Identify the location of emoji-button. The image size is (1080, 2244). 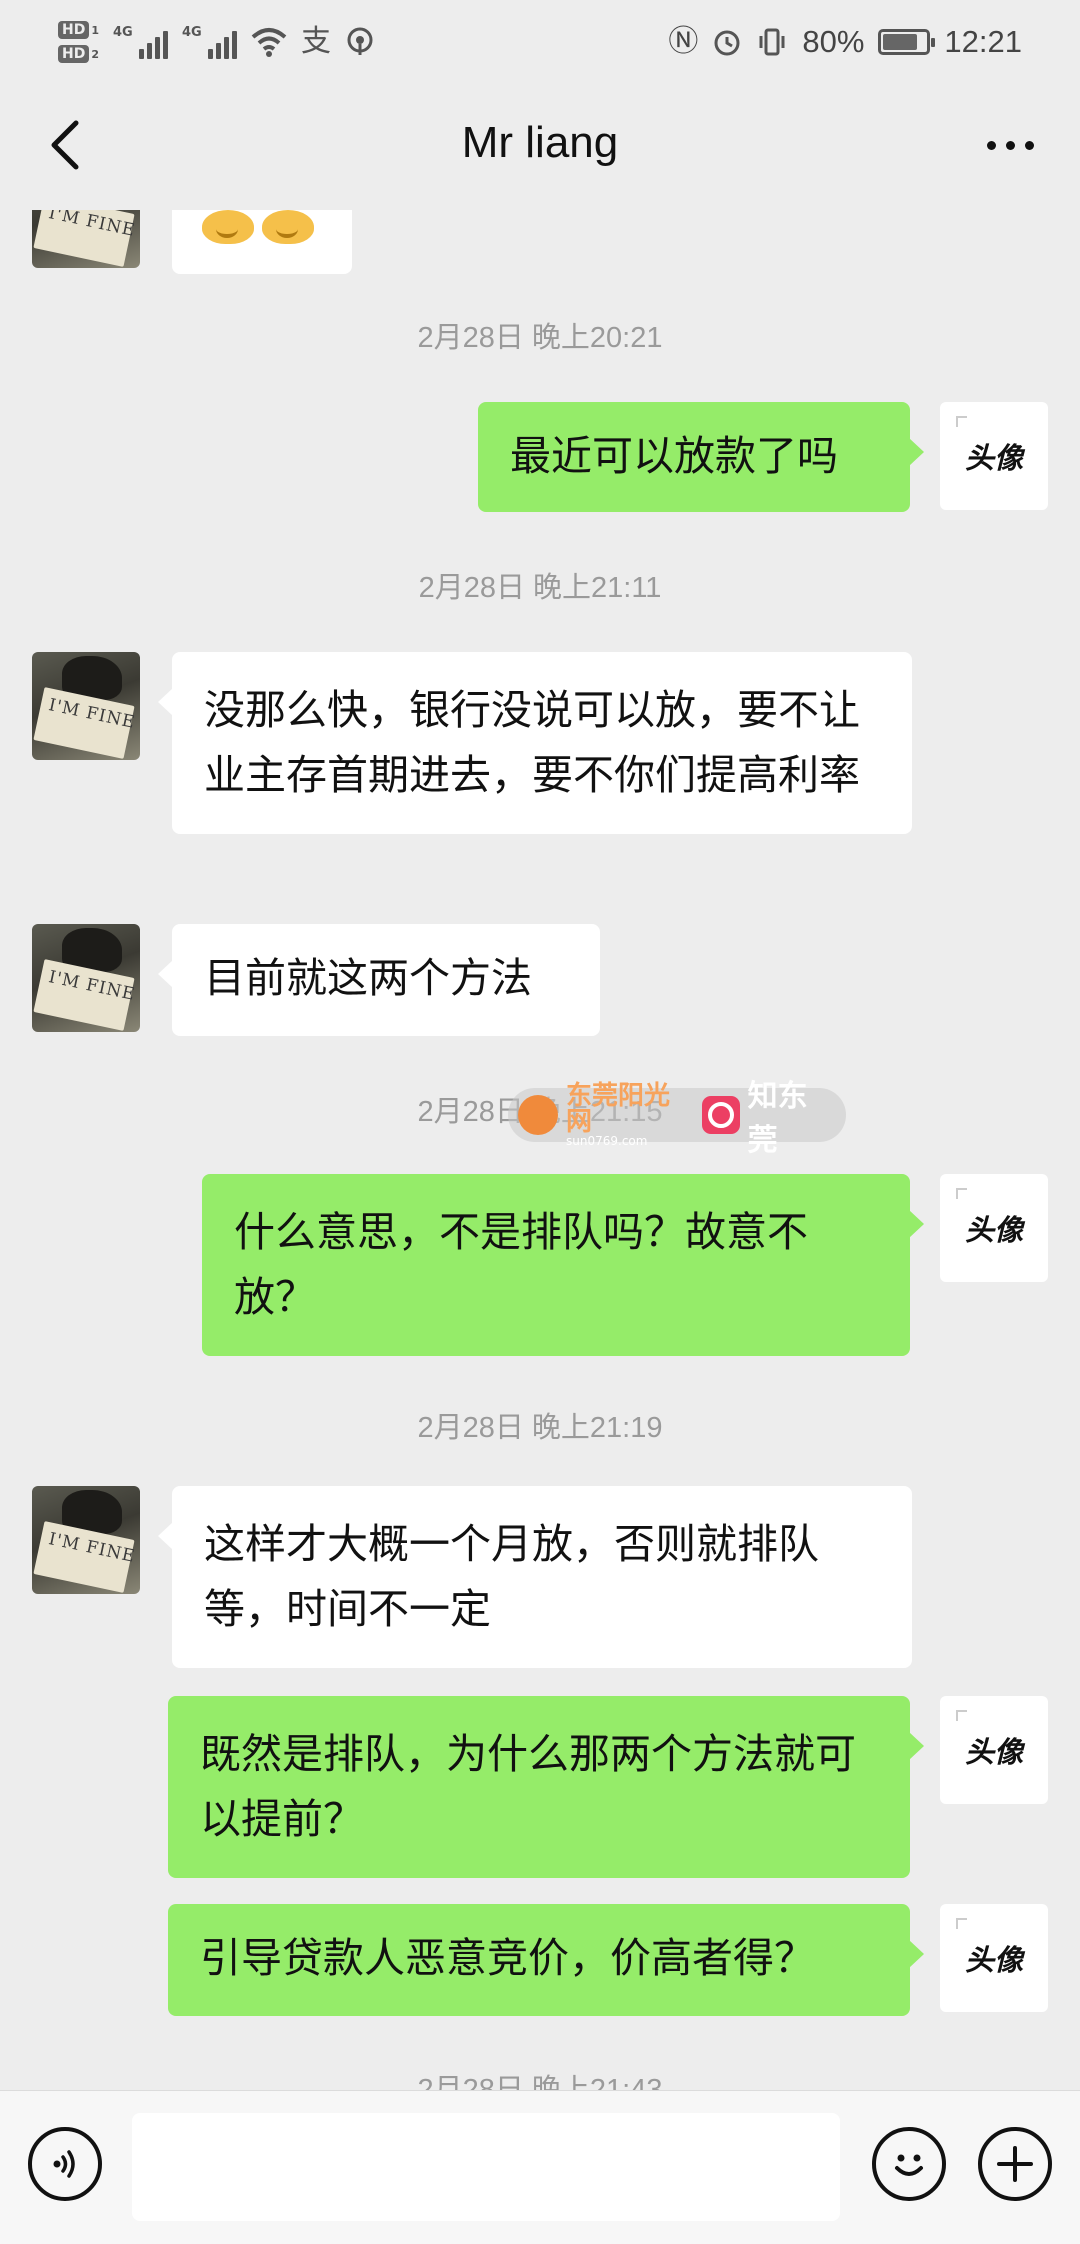
(909, 2164).